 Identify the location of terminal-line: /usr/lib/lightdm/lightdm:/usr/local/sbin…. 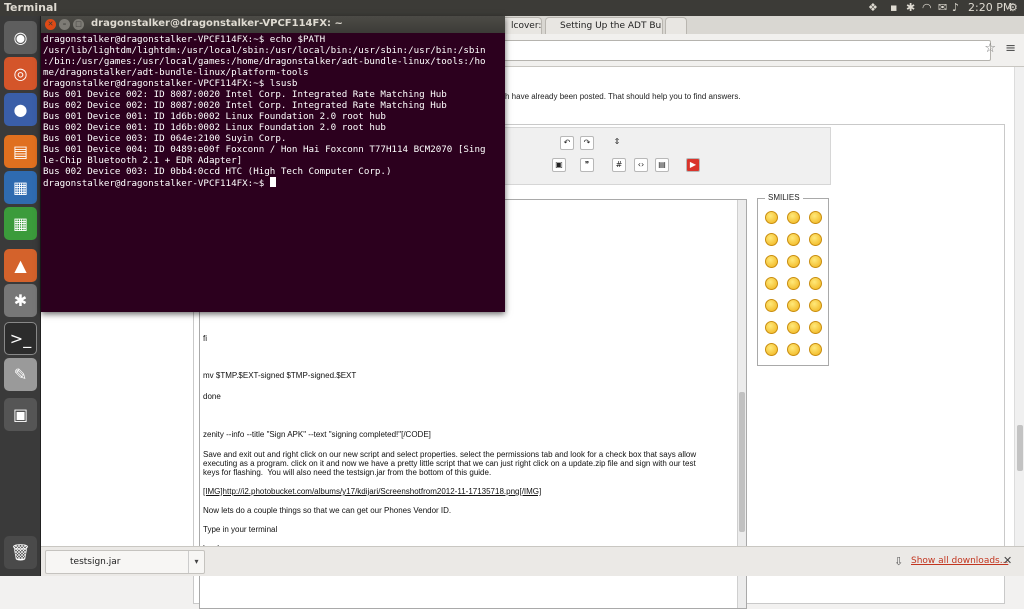
(264, 50).